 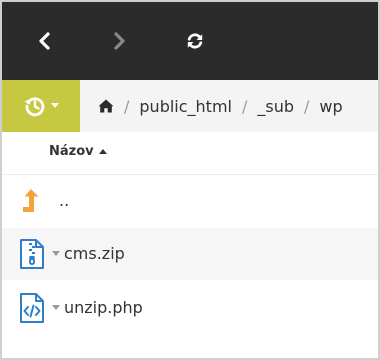 I want to click on list-item-name: cms.zip, so click(x=94, y=253).